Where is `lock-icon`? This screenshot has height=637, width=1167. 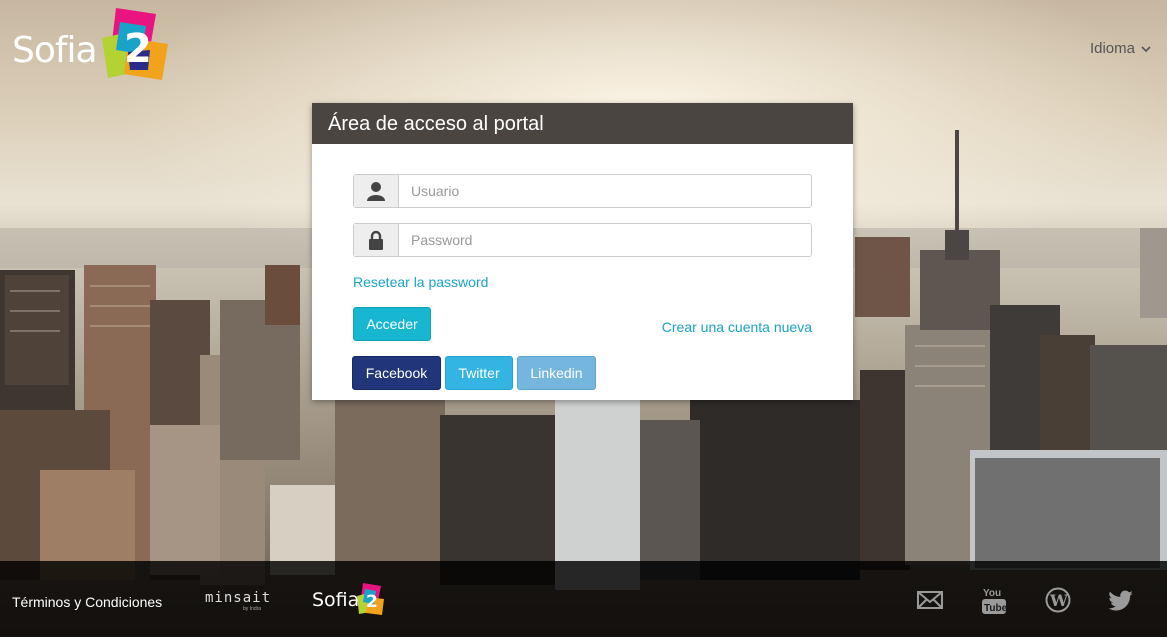 lock-icon is located at coordinates (376, 240).